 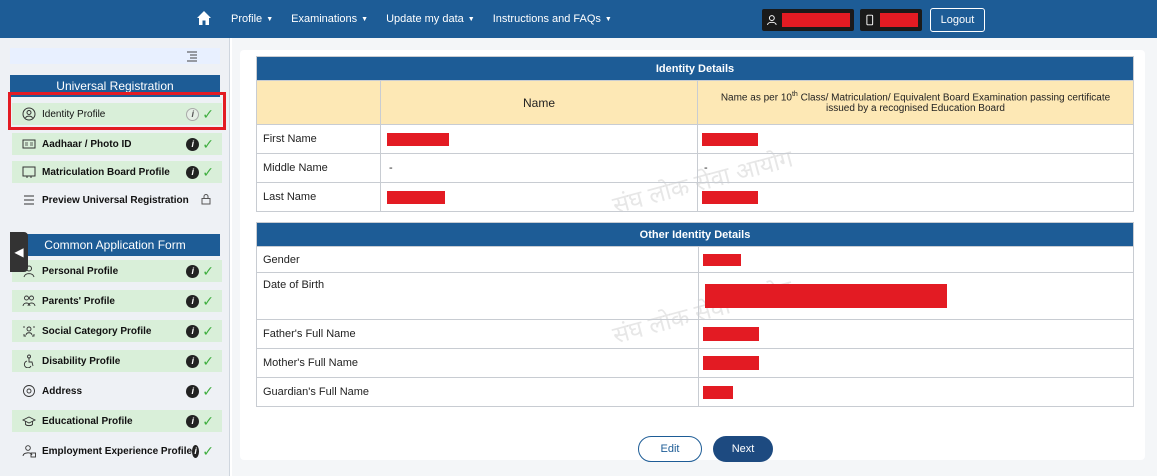 I want to click on selected-item-highlight, so click(x=117, y=111).